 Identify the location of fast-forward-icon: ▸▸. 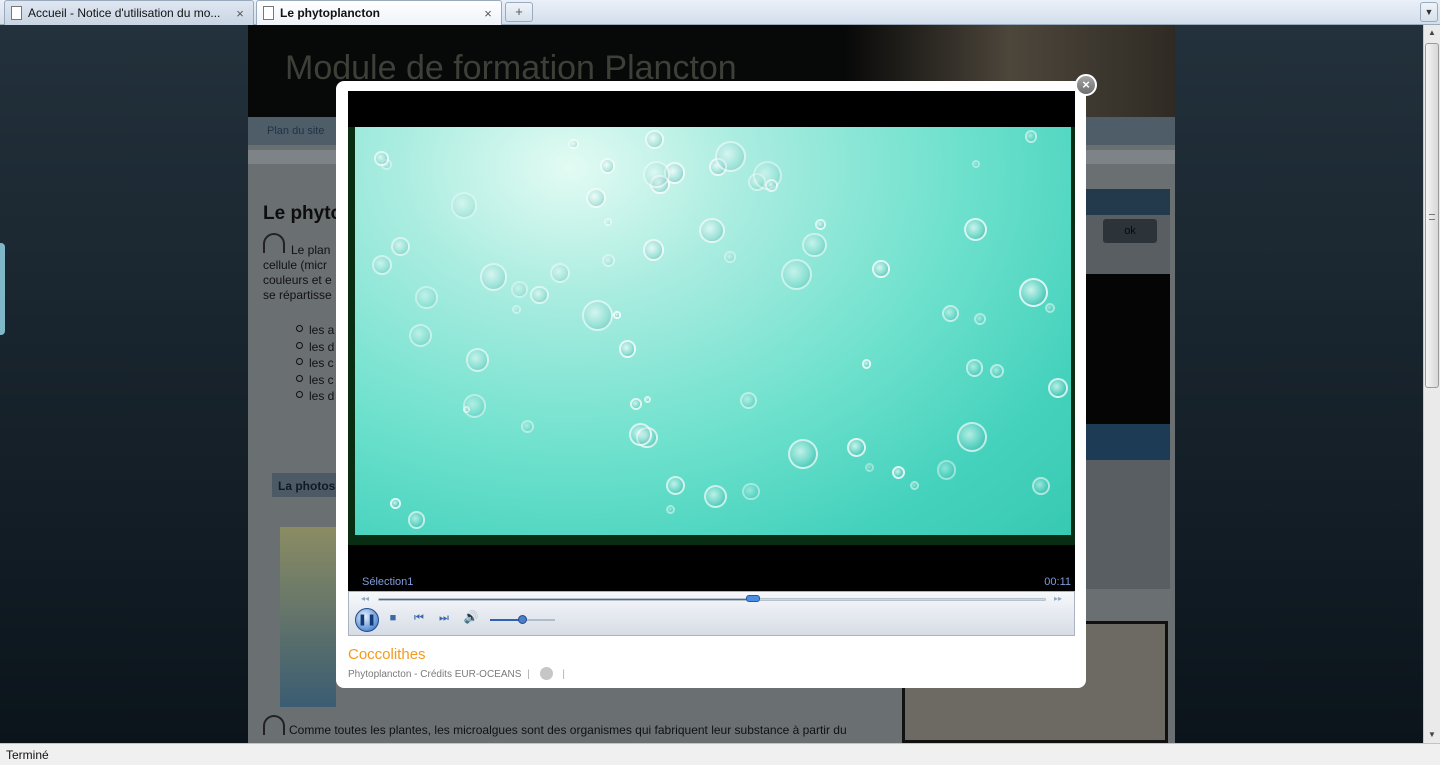
(1058, 598).